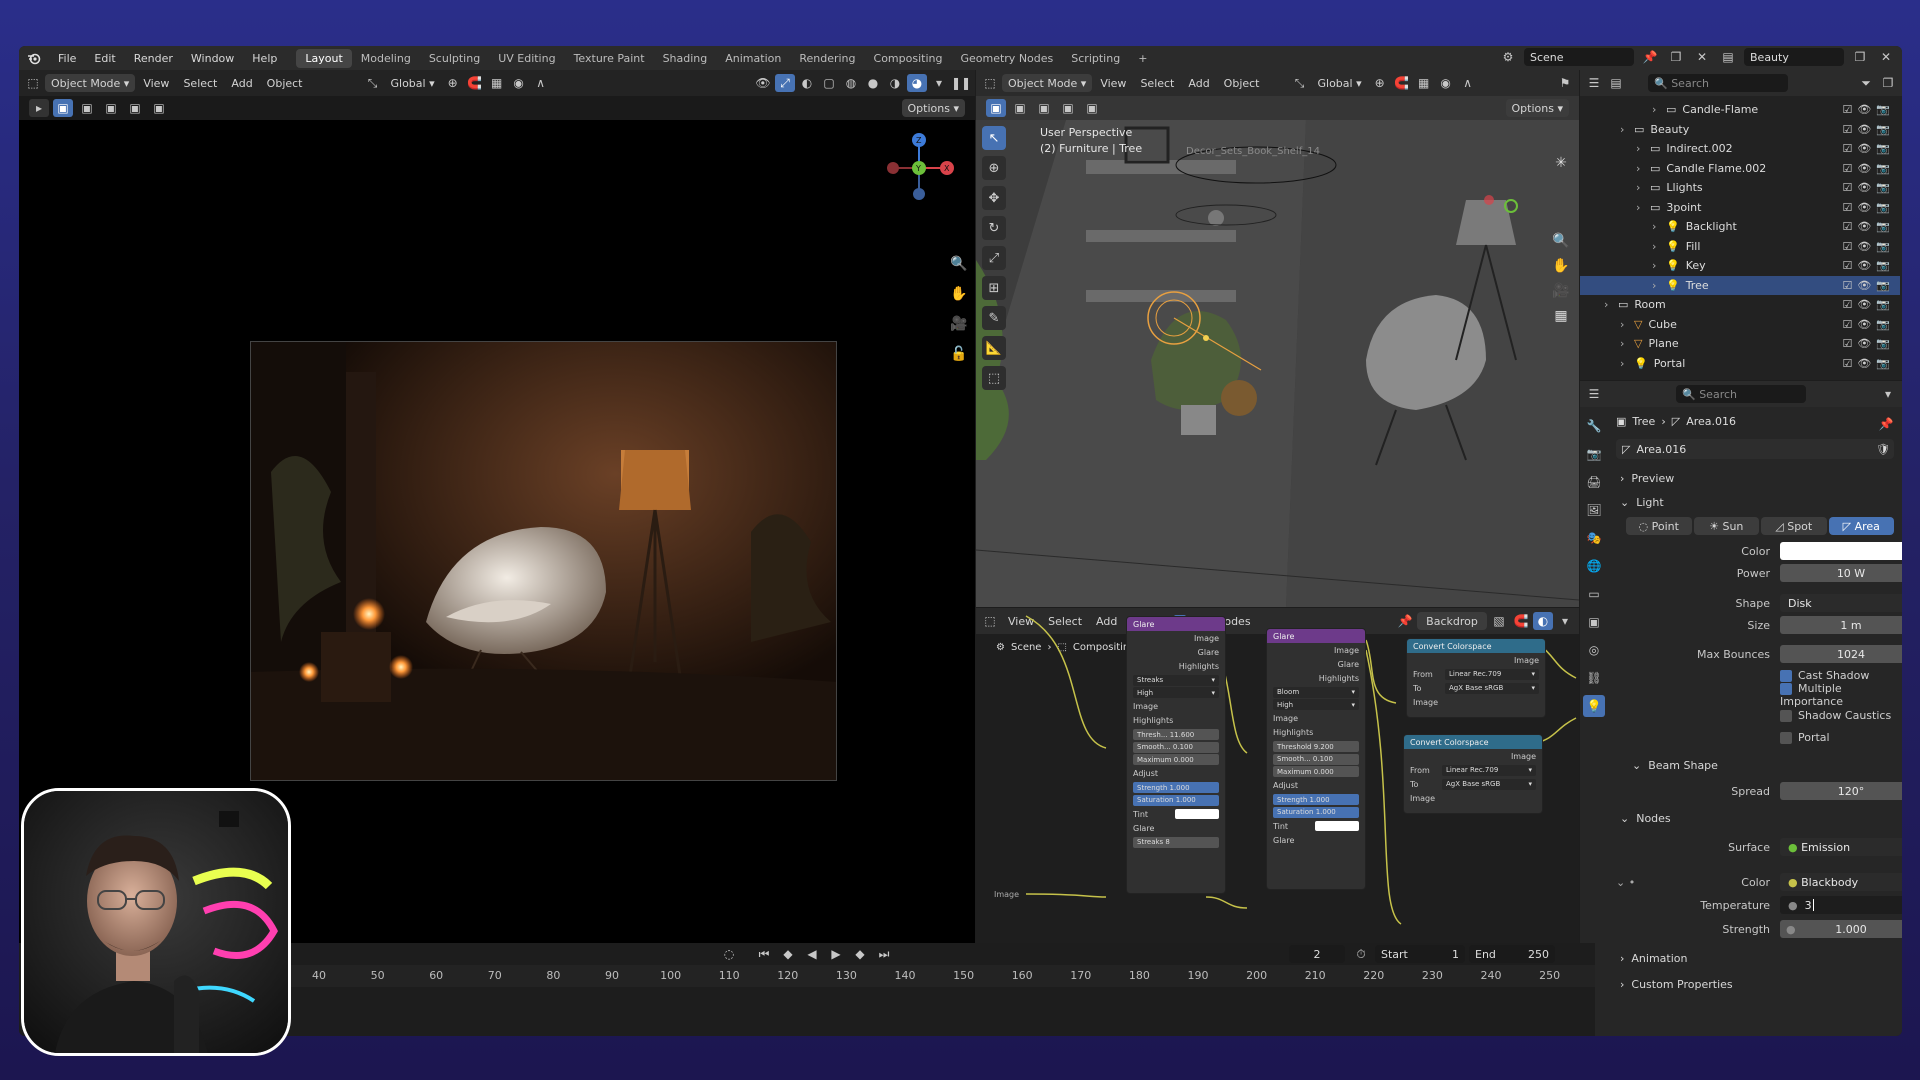  Describe the element at coordinates (836, 954) in the screenshot. I see `play-icon: ▶` at that location.